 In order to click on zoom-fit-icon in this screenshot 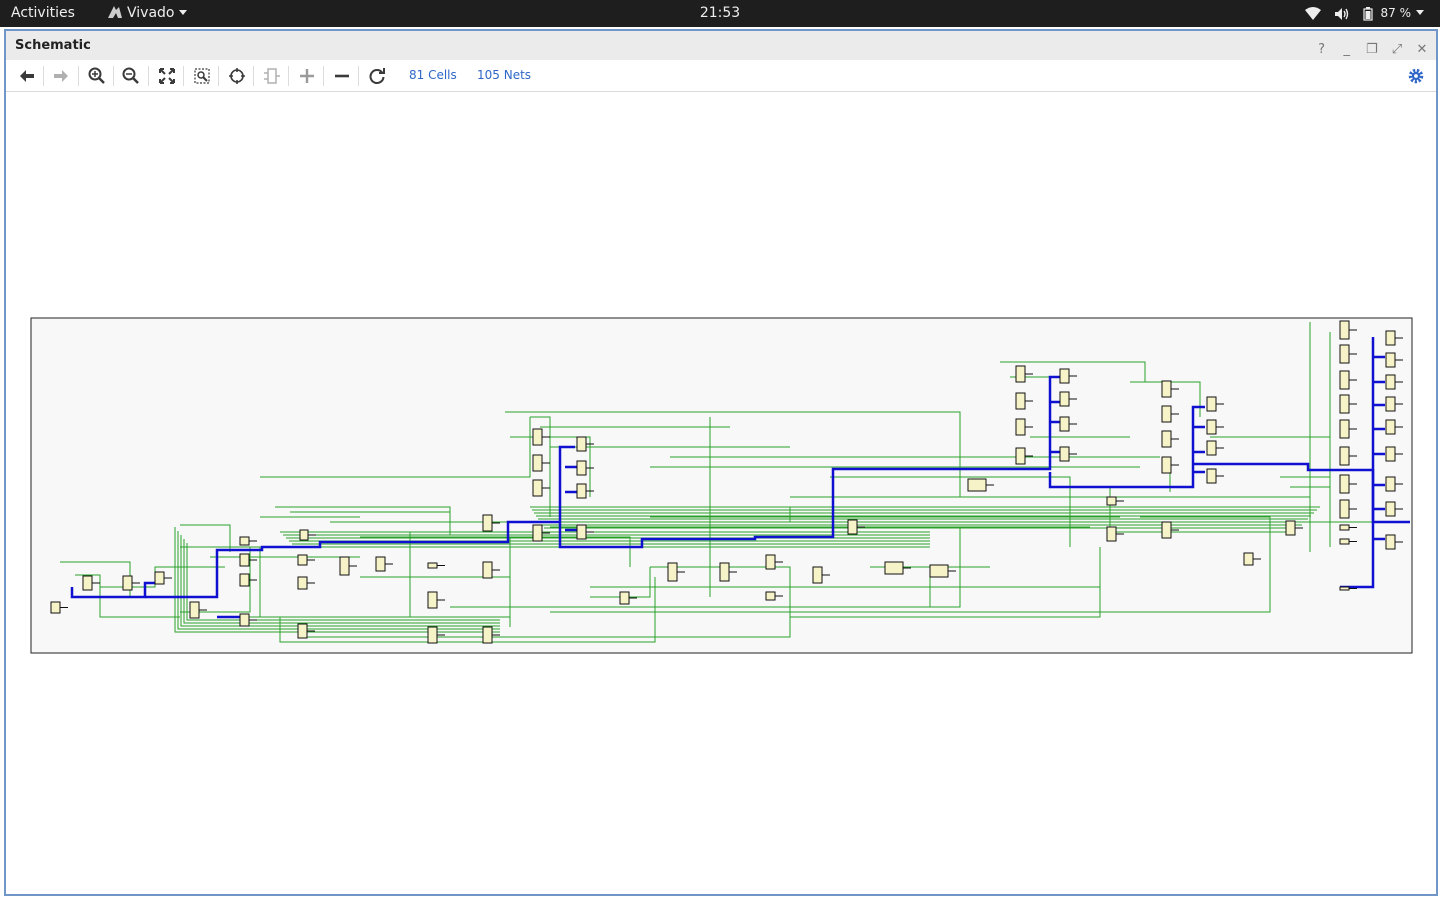, I will do `click(167, 76)`.